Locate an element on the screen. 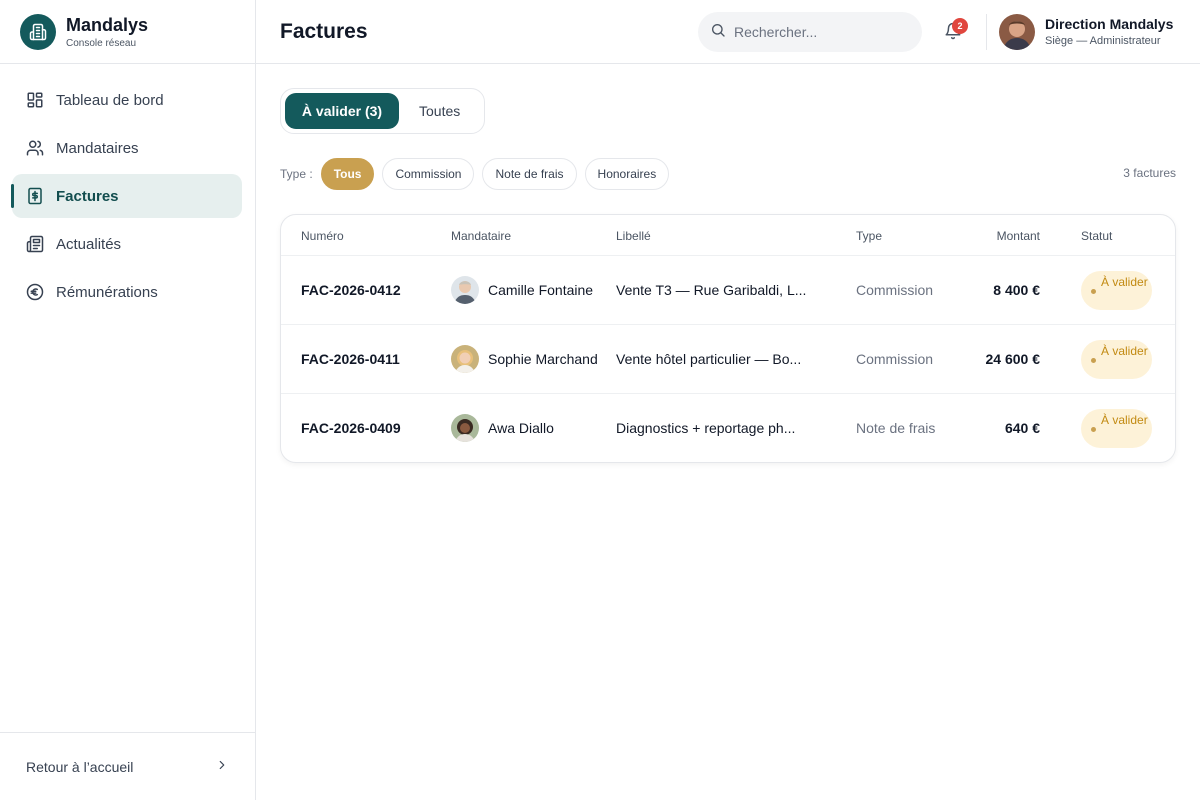 The image size is (1200, 800). users-icon is located at coordinates (35, 148).